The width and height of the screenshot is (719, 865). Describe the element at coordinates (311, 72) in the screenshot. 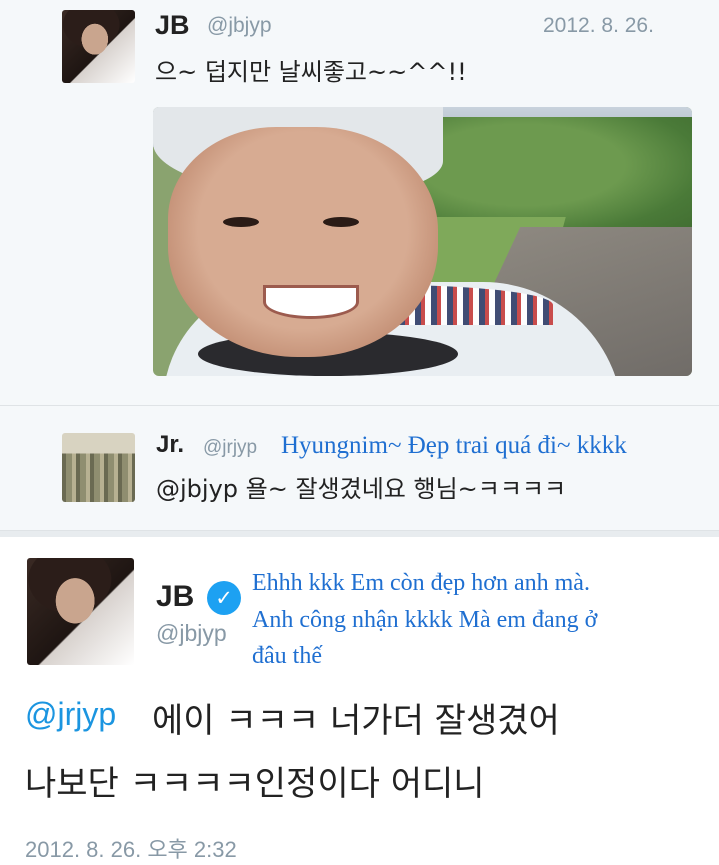

I see `tweet-text: 으~ 덥지만 날씨좋고~~^^!!` at that location.